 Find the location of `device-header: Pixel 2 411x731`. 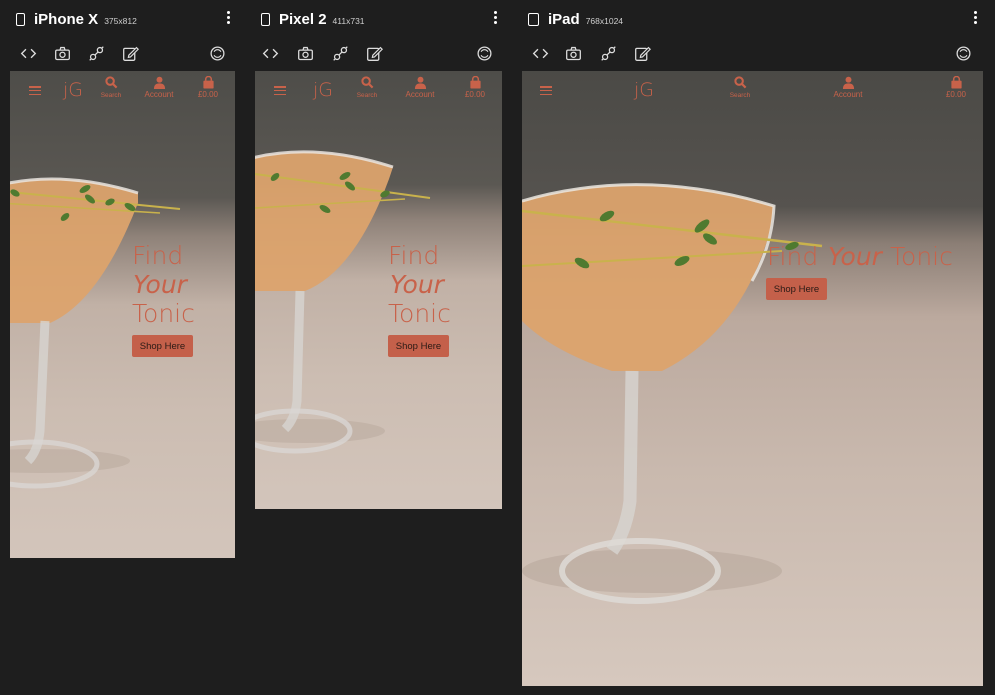

device-header: Pixel 2 411x731 is located at coordinates (312, 19).